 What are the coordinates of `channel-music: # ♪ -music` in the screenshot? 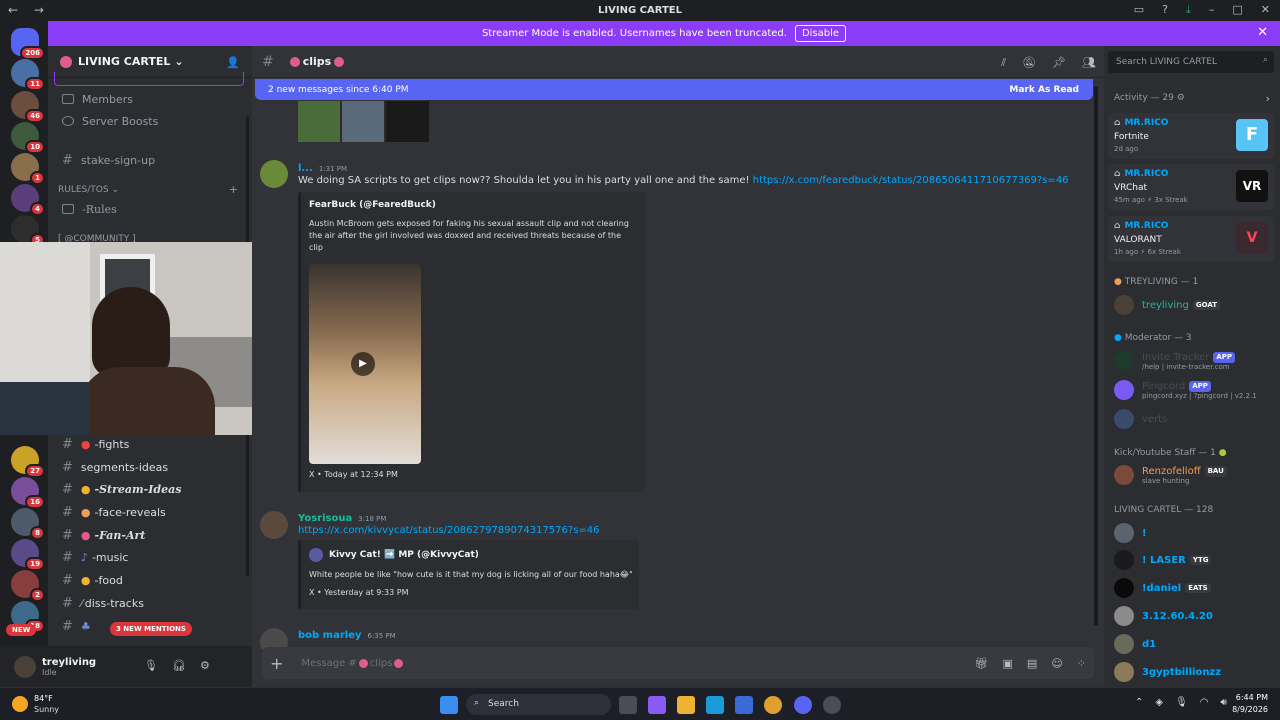 It's located at (150, 557).